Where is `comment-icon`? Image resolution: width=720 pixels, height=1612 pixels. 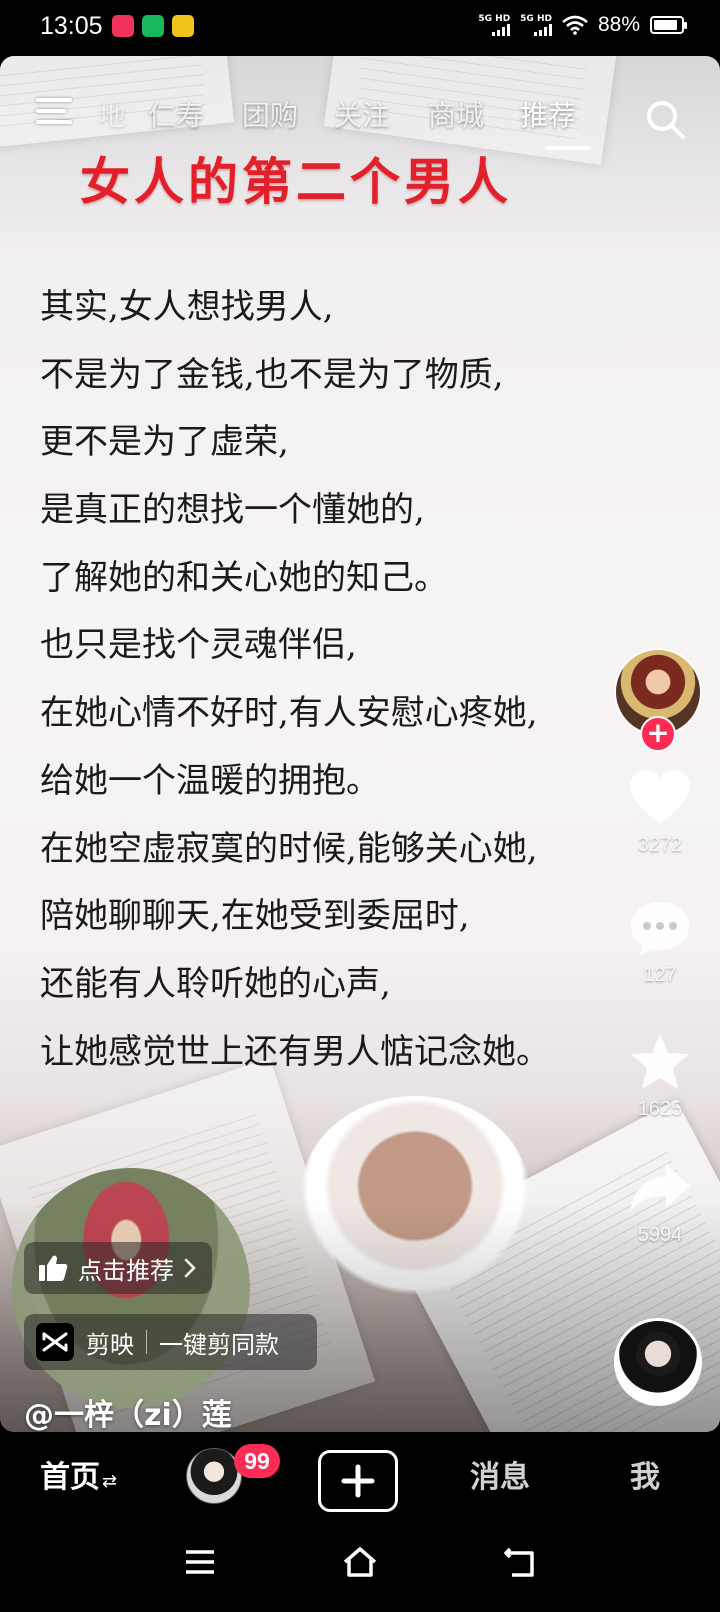
comment-icon is located at coordinates (660, 929).